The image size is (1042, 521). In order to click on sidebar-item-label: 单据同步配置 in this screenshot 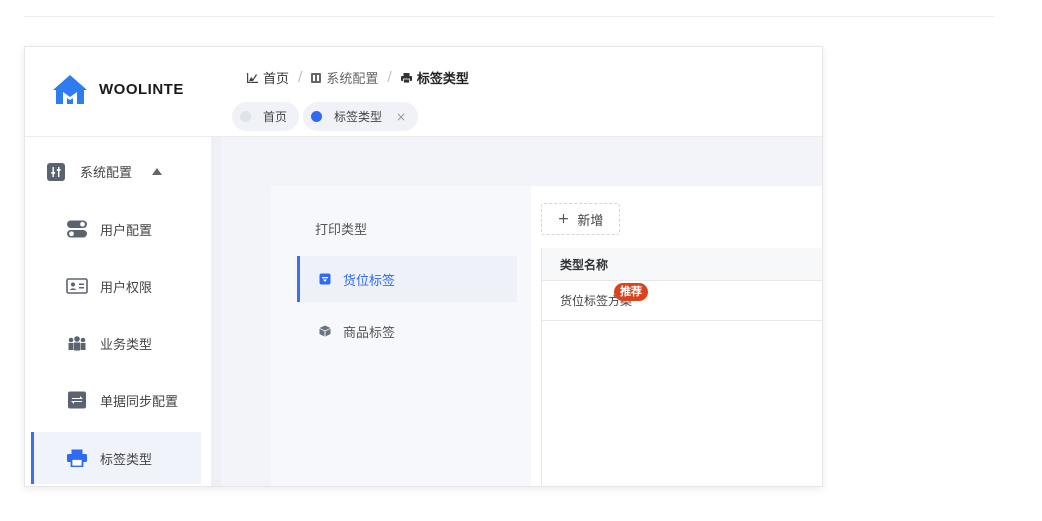, I will do `click(139, 402)`.